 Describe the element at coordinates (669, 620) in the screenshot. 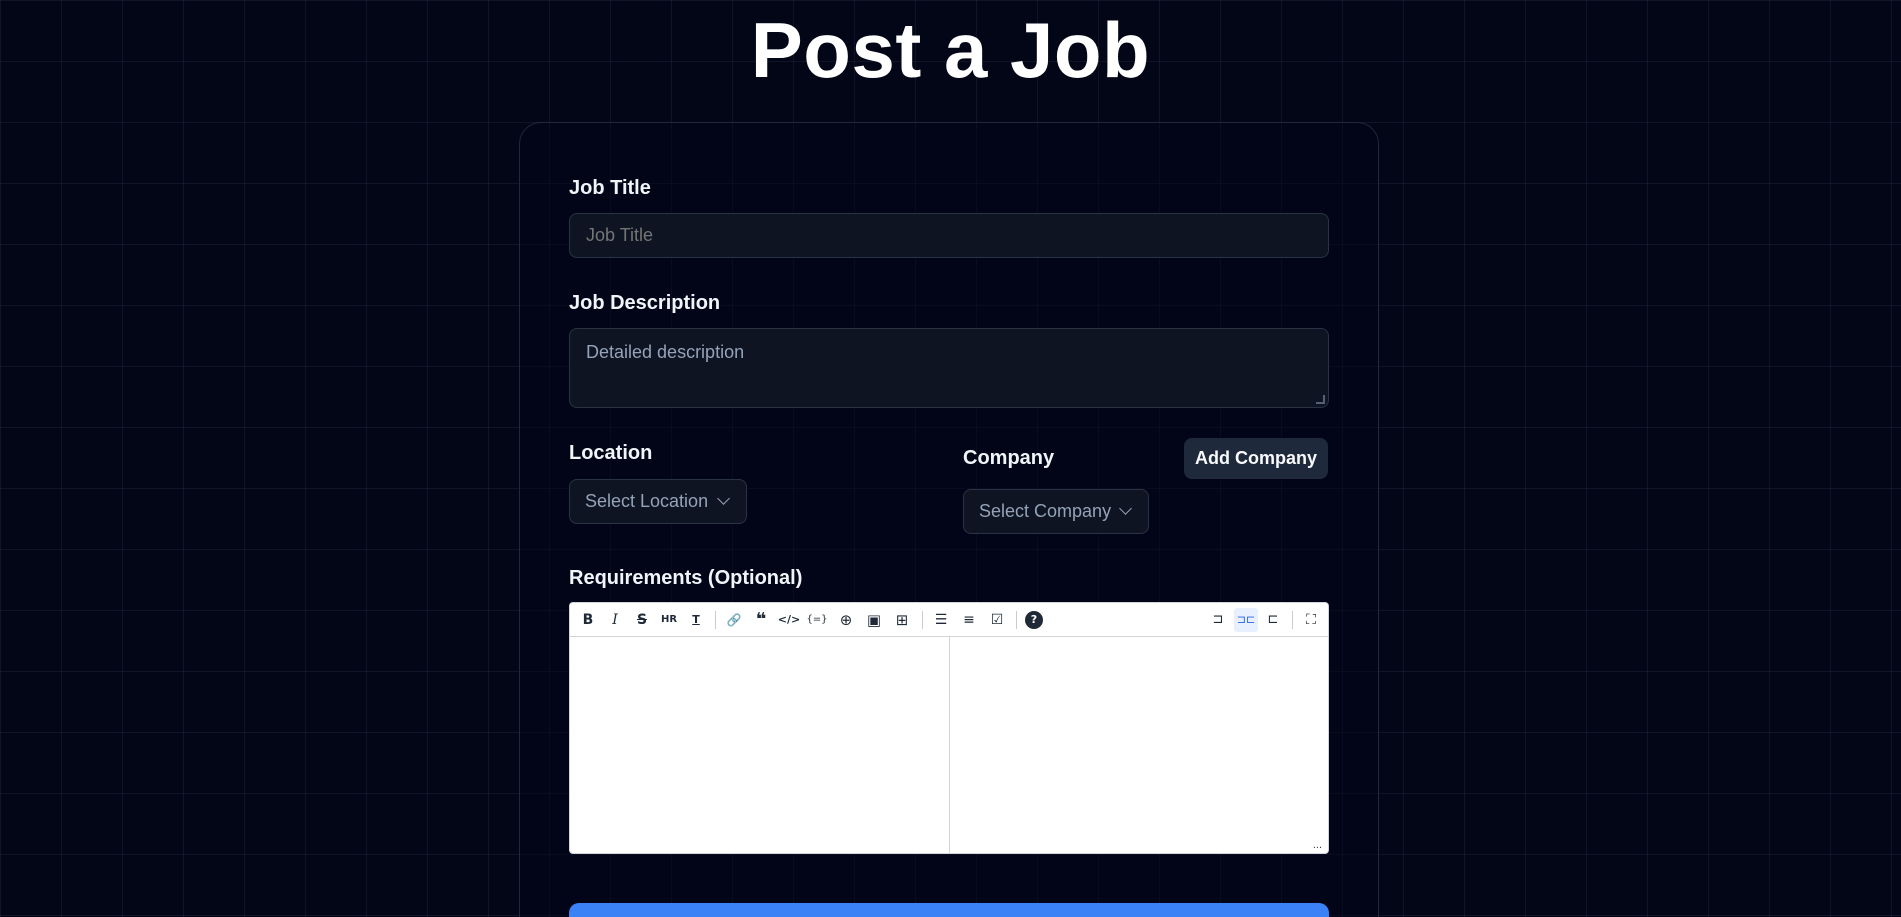

I see `horizontal-rule-icon: HR` at that location.